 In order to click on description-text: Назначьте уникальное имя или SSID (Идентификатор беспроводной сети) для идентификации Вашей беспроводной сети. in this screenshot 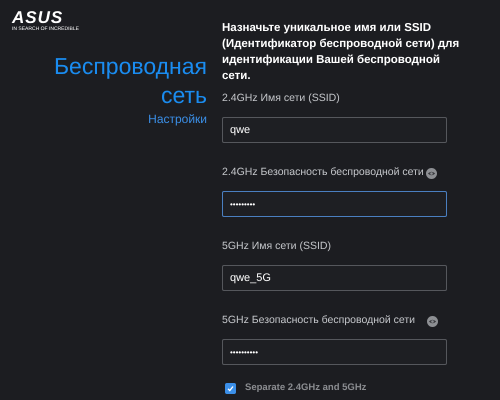, I will do `click(341, 52)`.